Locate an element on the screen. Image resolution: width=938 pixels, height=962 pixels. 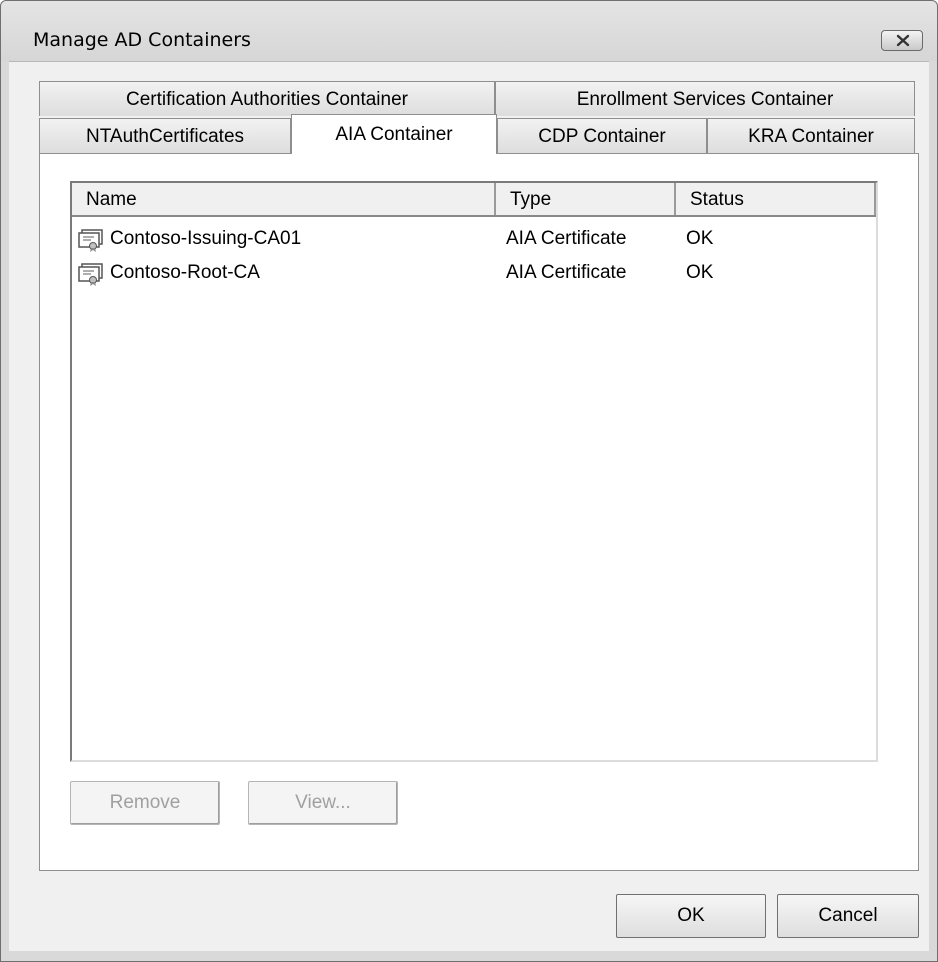
tab-cdp-container: CDP Container is located at coordinates (602, 135).